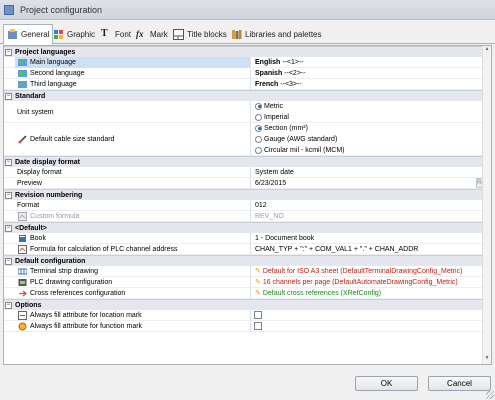 This screenshot has height=400, width=495. I want to click on tab-font: T Font, so click(116, 34).